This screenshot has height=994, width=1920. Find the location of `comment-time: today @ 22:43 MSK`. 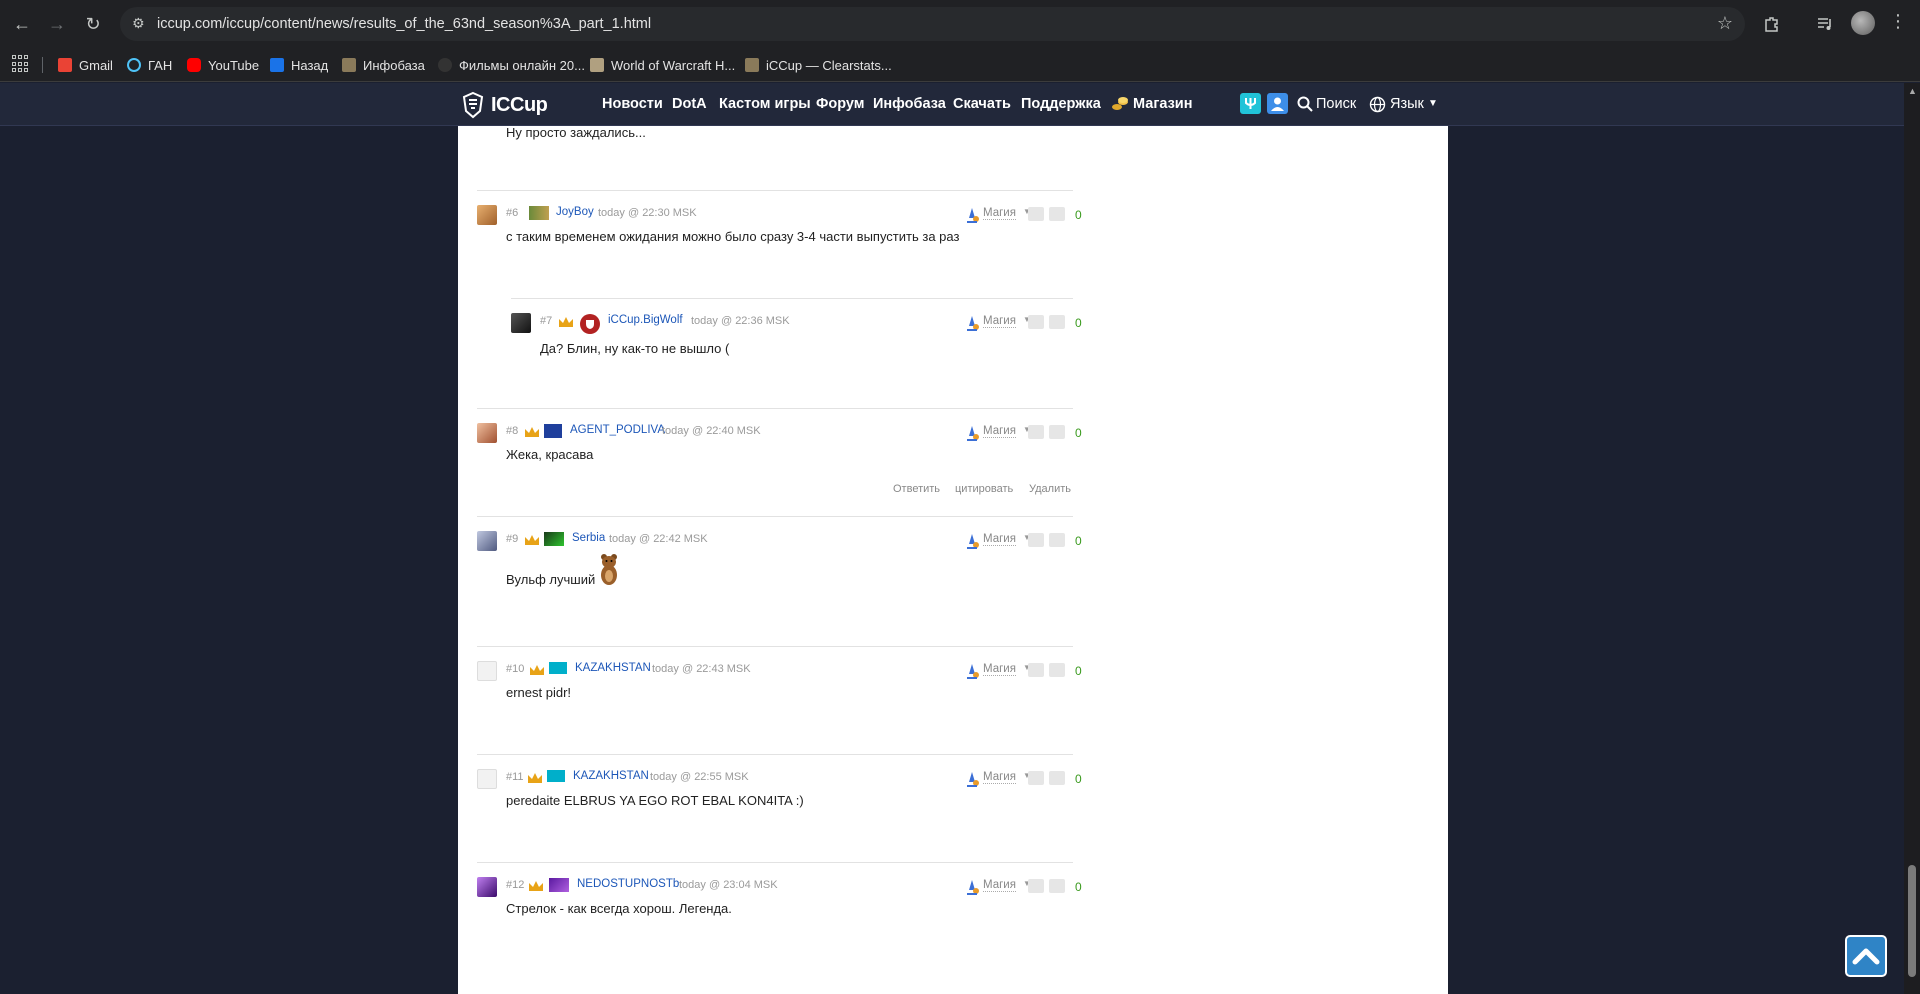

comment-time: today @ 22:43 MSK is located at coordinates (701, 669).